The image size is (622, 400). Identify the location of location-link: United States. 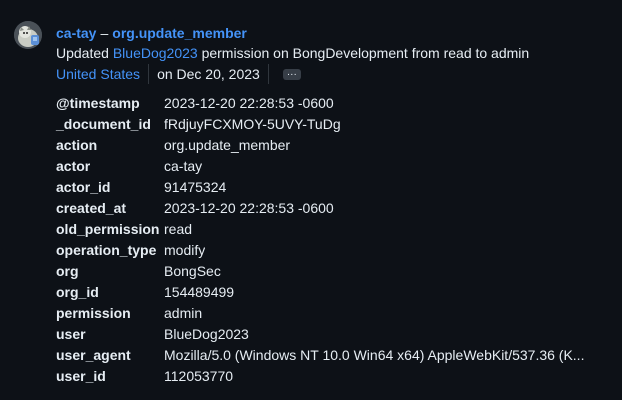
(98, 74).